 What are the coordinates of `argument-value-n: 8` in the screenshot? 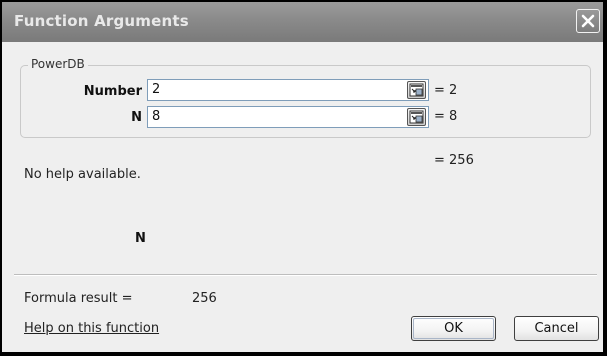 It's located at (156, 116).